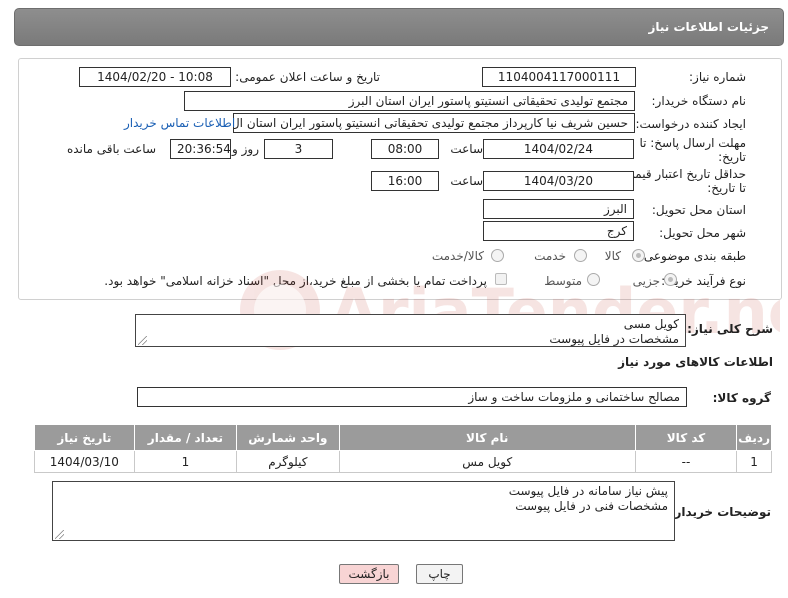  I want to click on days-field: 3, so click(298, 149).